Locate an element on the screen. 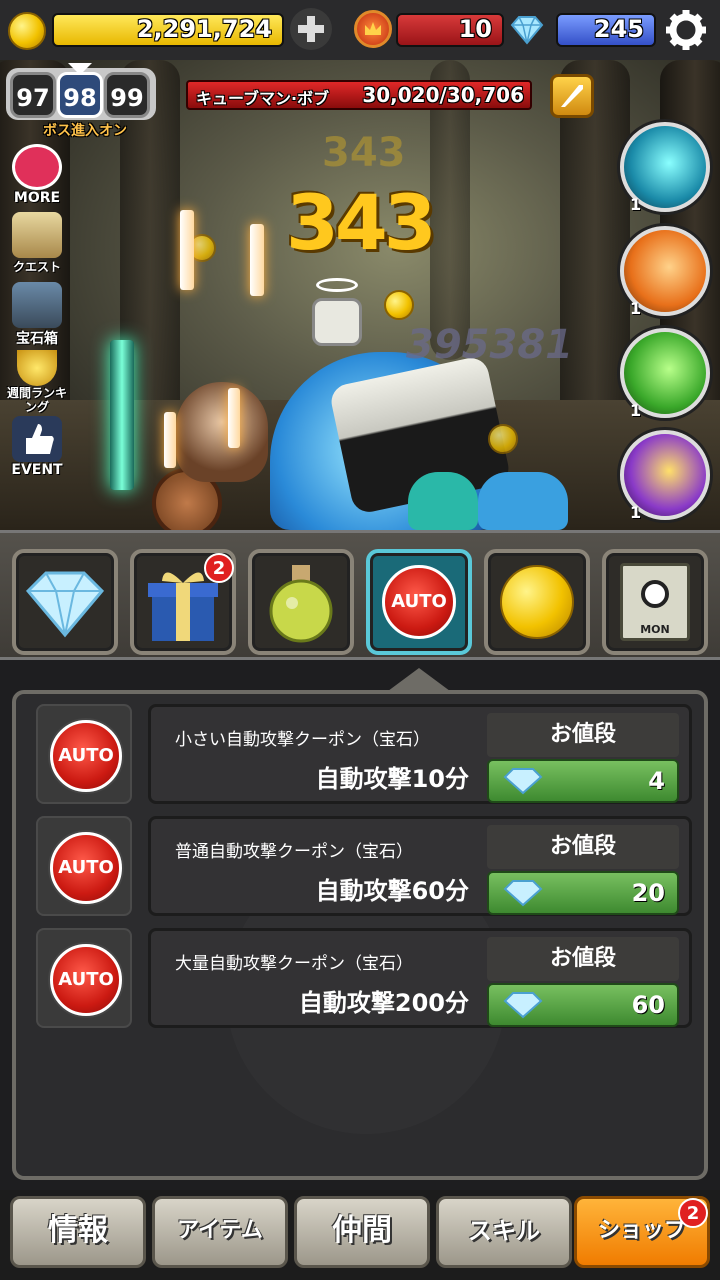  buy-button: 60 is located at coordinates (583, 1005).